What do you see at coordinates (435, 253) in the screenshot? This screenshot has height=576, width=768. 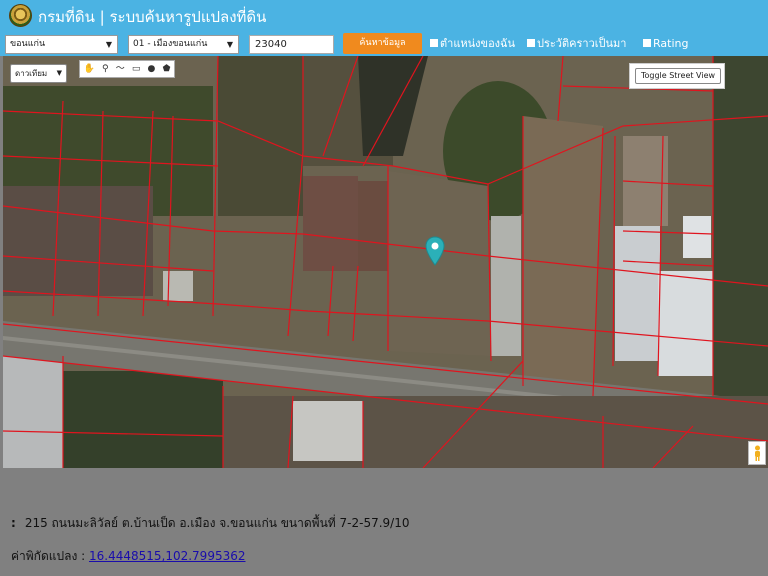 I see `location-marker-icon` at bounding box center [435, 253].